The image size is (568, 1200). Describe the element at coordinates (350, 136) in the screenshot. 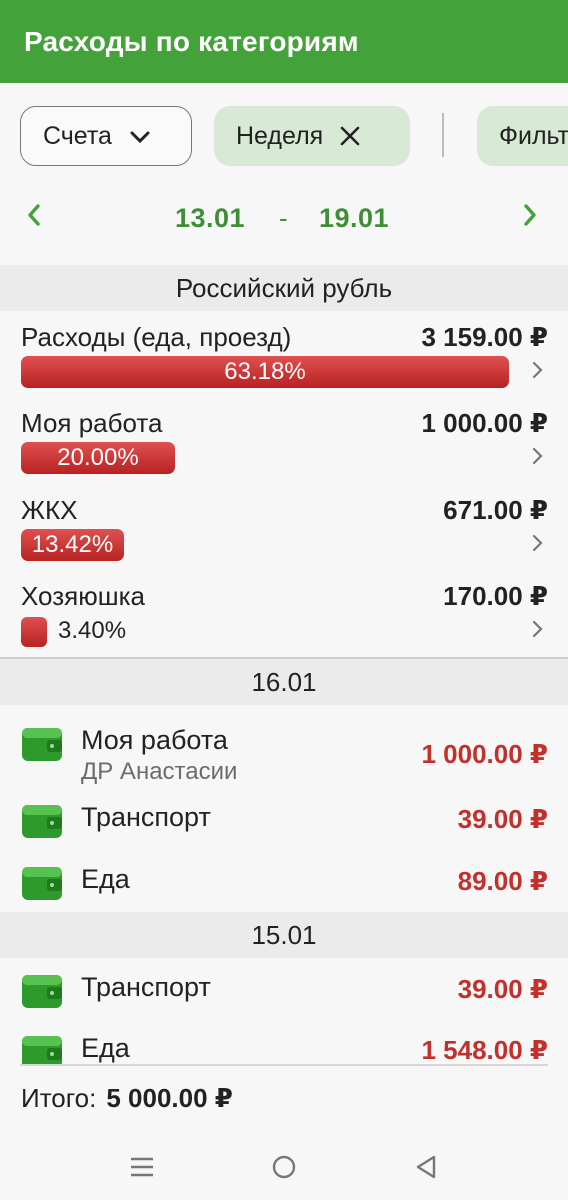

I see `close-icon` at that location.